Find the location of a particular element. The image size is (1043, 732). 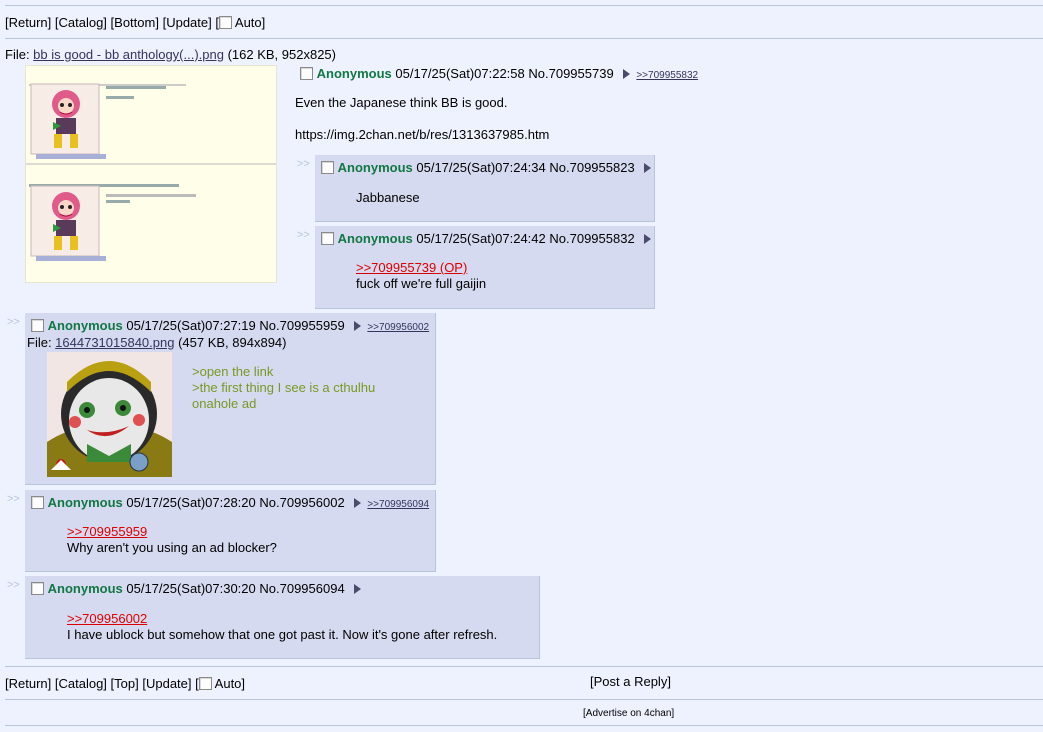

backlink: >>709956094 is located at coordinates (398, 504).